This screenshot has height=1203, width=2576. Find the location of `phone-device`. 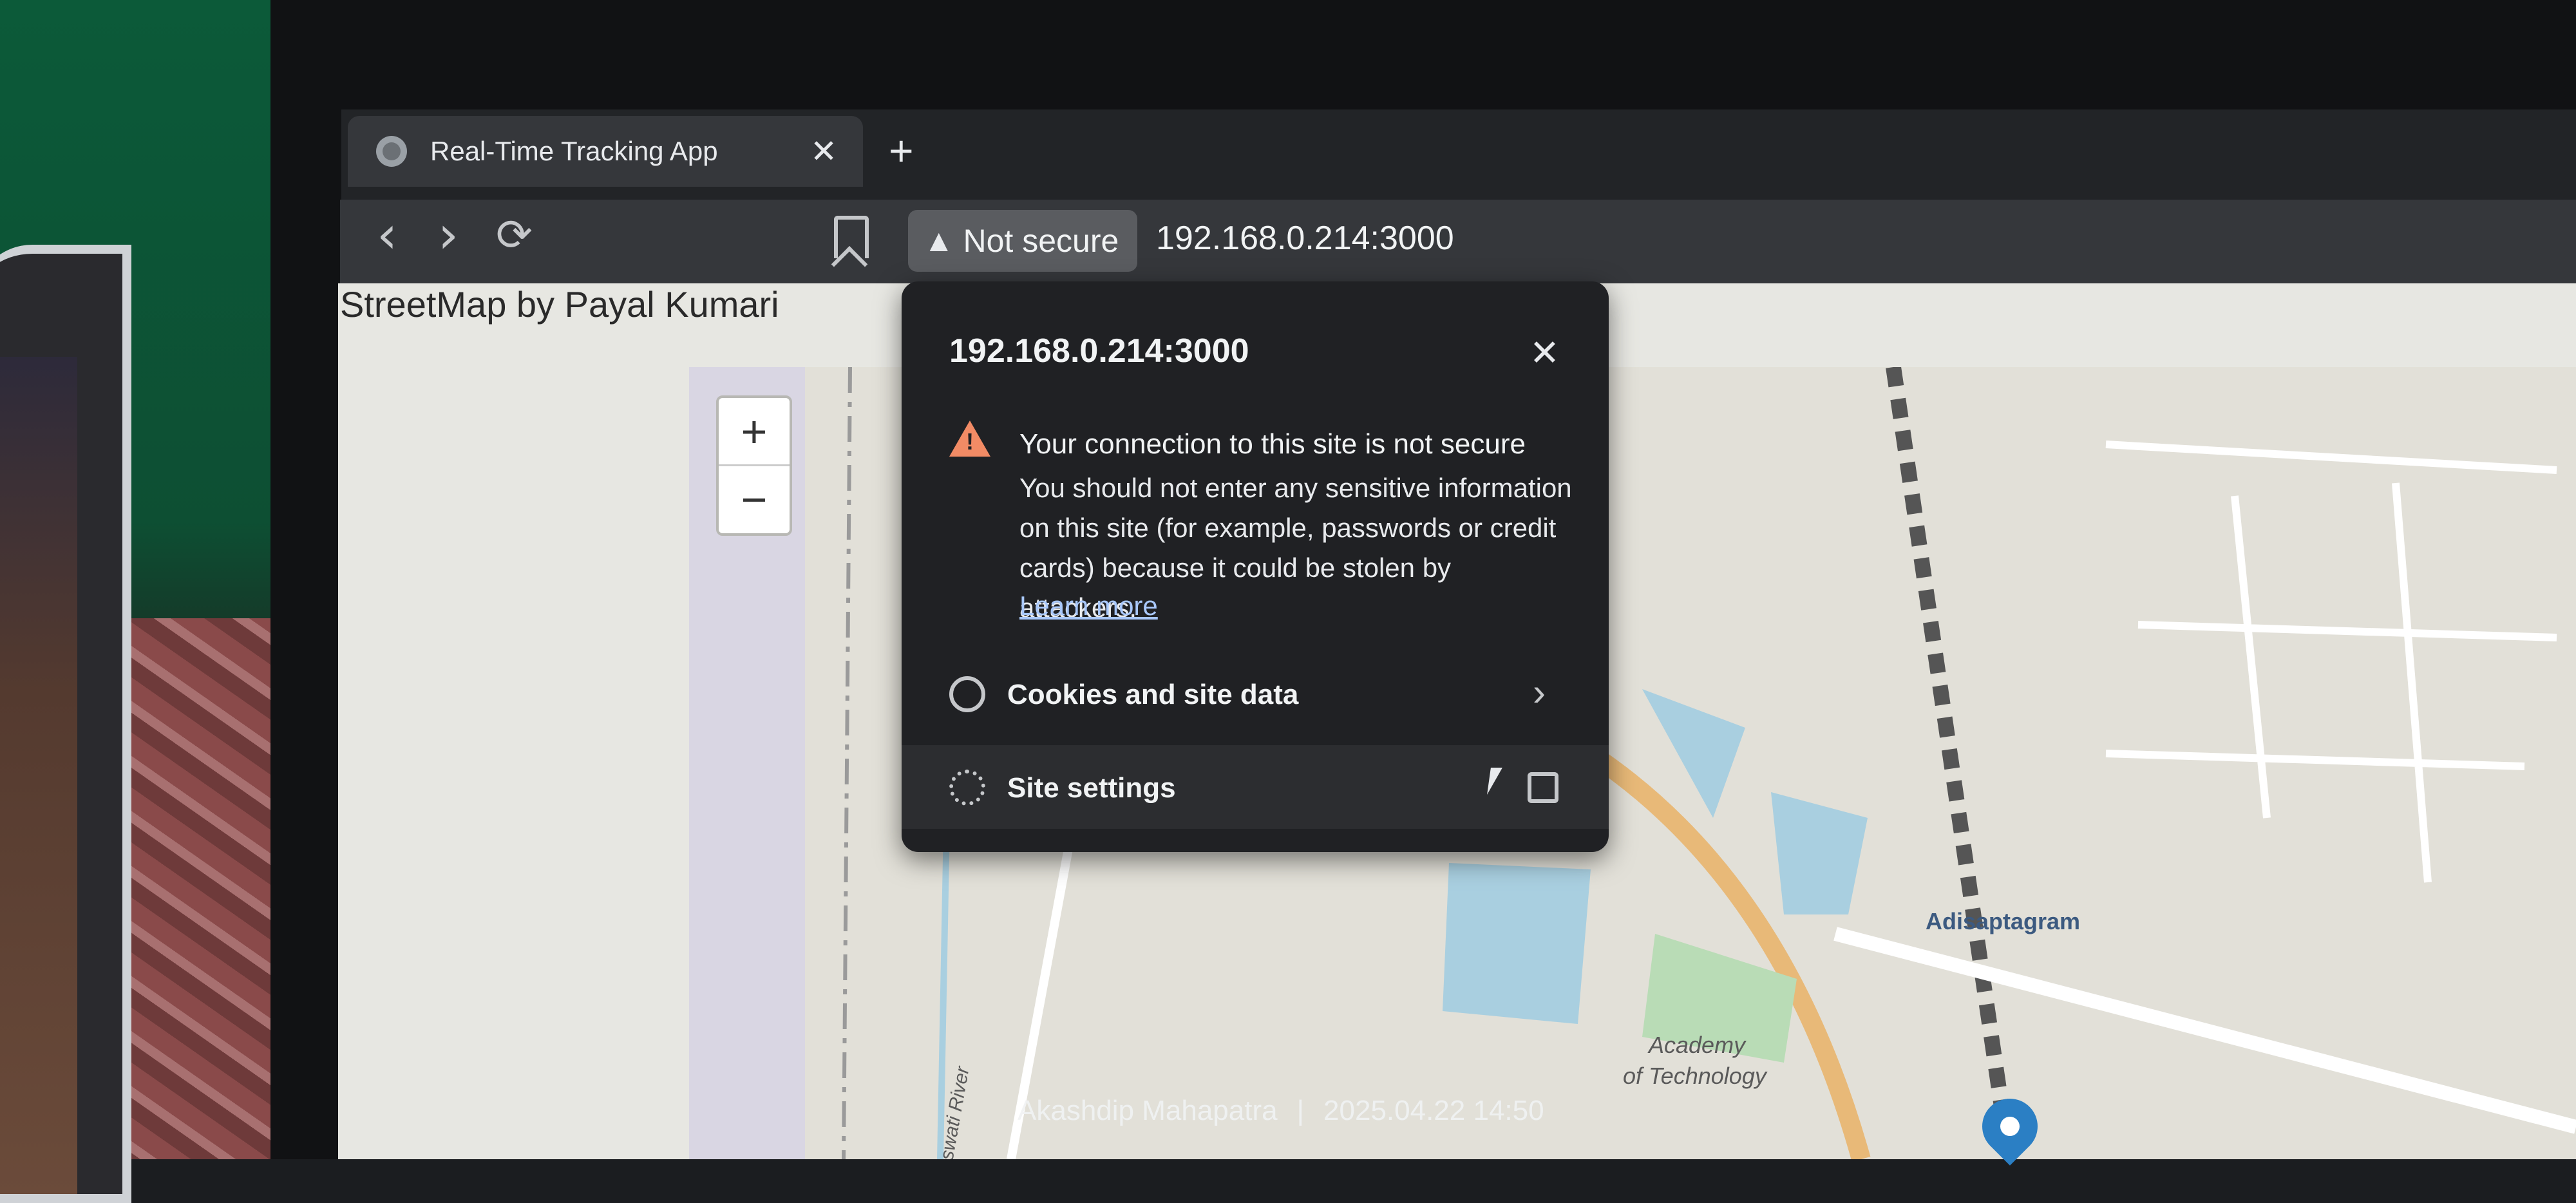

phone-device is located at coordinates (65, 724).